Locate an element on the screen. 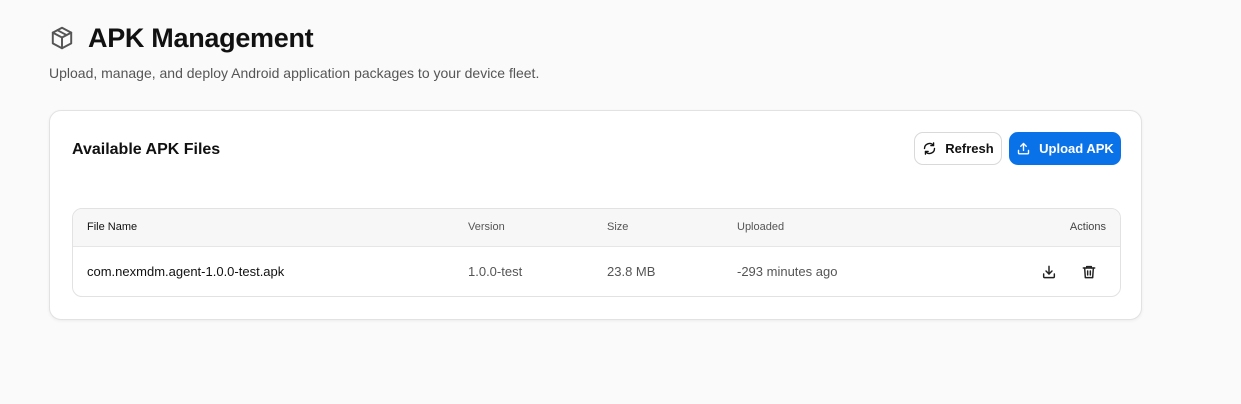  column-header-size: Size is located at coordinates (618, 227).